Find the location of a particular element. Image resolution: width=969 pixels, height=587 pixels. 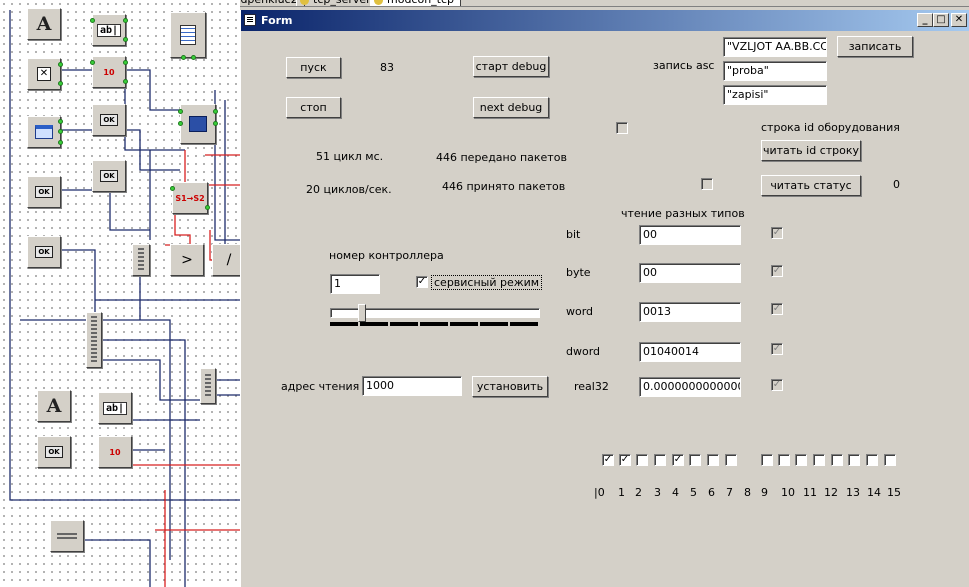

stepper-block-2: 10 is located at coordinates (115, 452).